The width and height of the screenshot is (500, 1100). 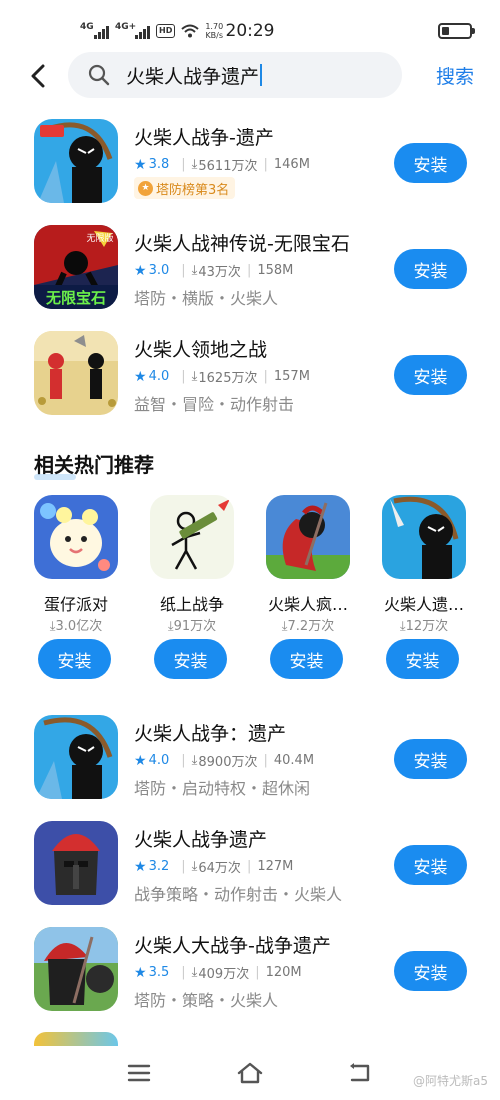 What do you see at coordinates (232, 944) in the screenshot?
I see `app-name: 火柴人大战争-战争遗产` at bounding box center [232, 944].